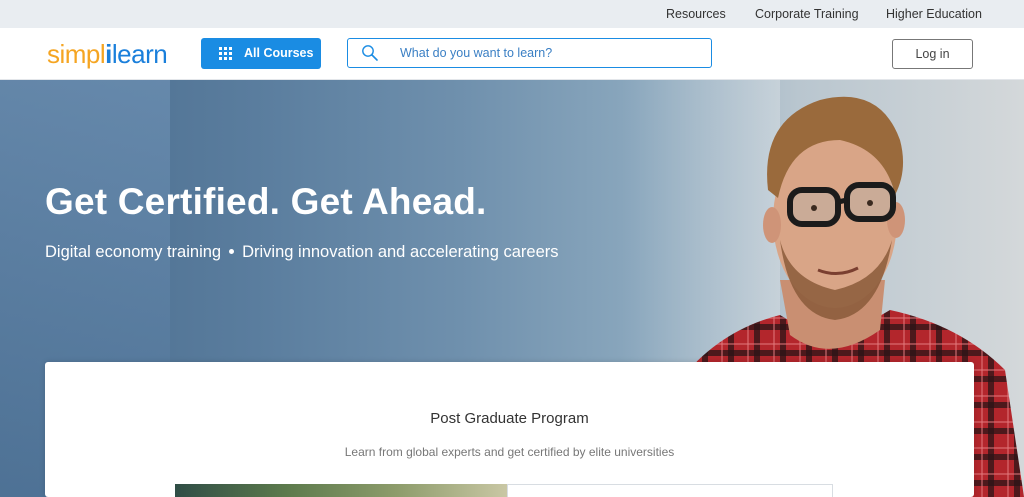 The image size is (1024, 497). Describe the element at coordinates (696, 14) in the screenshot. I see `resources-link: Resources` at that location.